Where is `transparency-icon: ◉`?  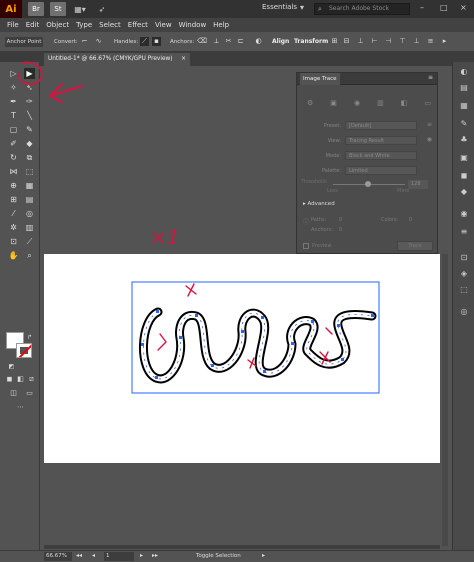
transparency-icon: ◉ is located at coordinates (464, 214).